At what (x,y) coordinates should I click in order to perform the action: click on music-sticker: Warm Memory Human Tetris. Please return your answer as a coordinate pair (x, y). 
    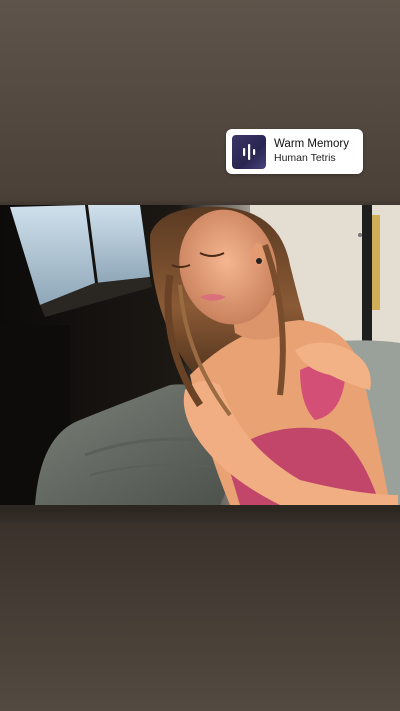
    Looking at the image, I should click on (294, 151).